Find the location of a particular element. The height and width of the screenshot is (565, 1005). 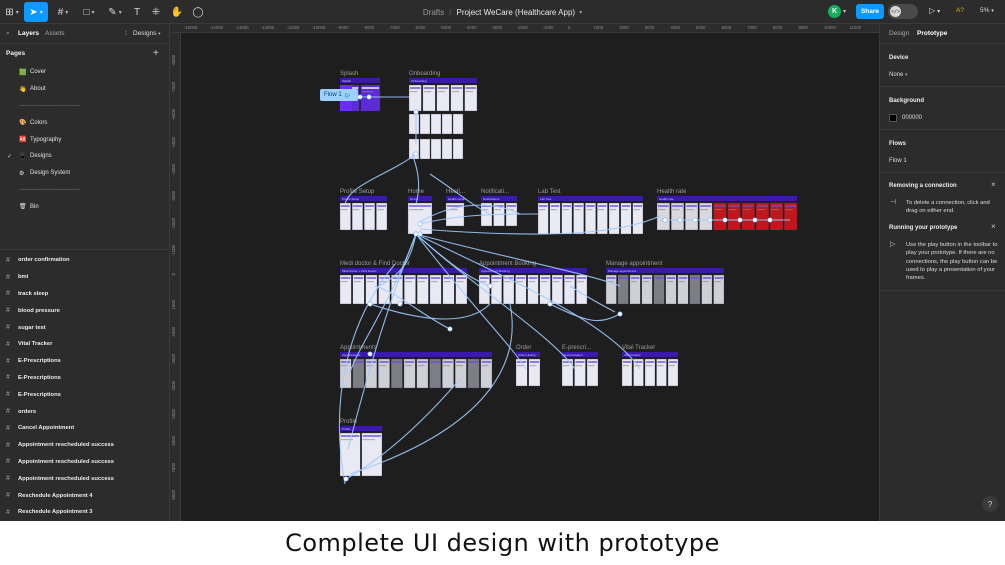

zoom-level: 5% ▾ is located at coordinates (987, 10).